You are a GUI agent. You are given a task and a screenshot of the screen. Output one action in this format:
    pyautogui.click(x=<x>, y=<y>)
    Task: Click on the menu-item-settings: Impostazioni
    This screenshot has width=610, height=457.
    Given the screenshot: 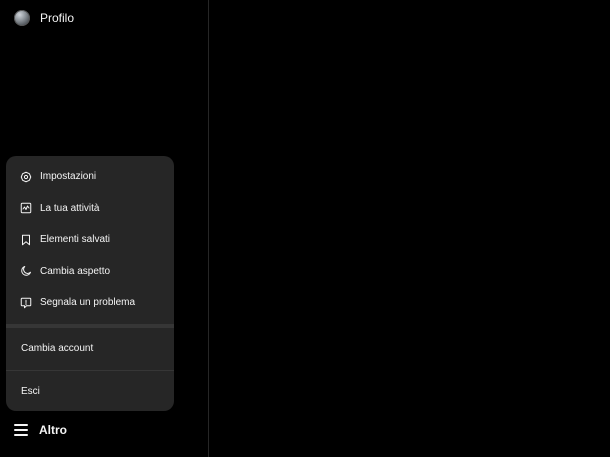 What is the action you would take?
    pyautogui.click(x=90, y=177)
    